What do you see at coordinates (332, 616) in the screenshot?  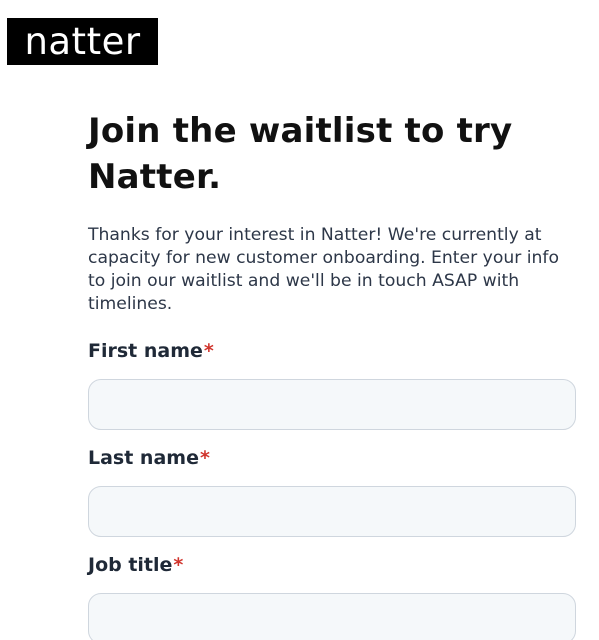 I see `job-title-input` at bounding box center [332, 616].